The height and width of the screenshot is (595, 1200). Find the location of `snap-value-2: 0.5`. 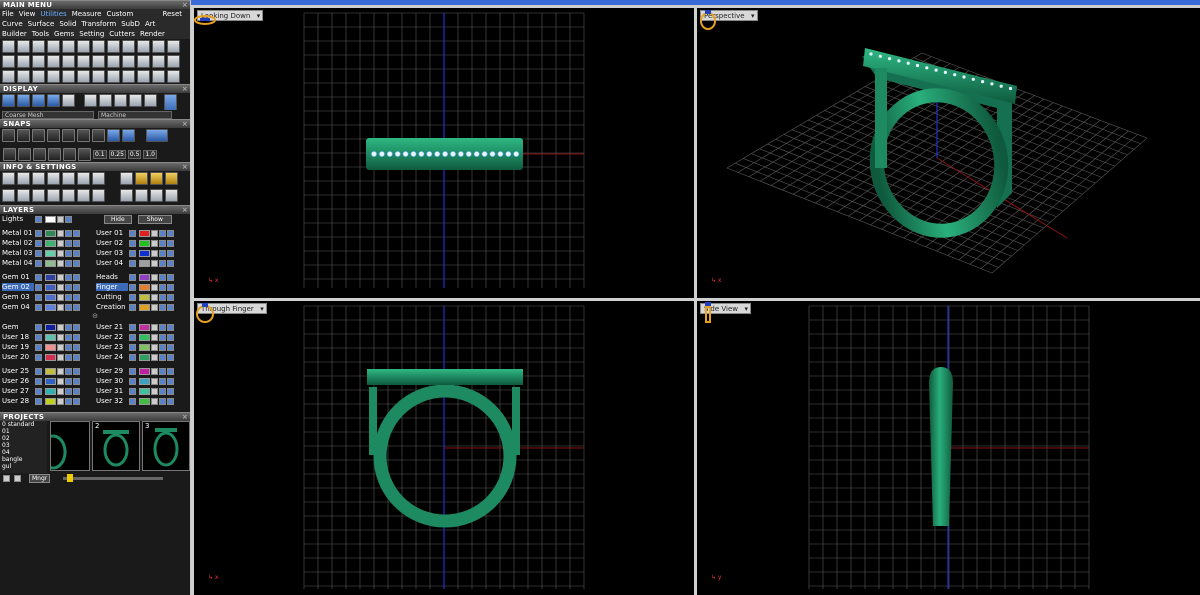

snap-value-2: 0.5 is located at coordinates (134, 154).